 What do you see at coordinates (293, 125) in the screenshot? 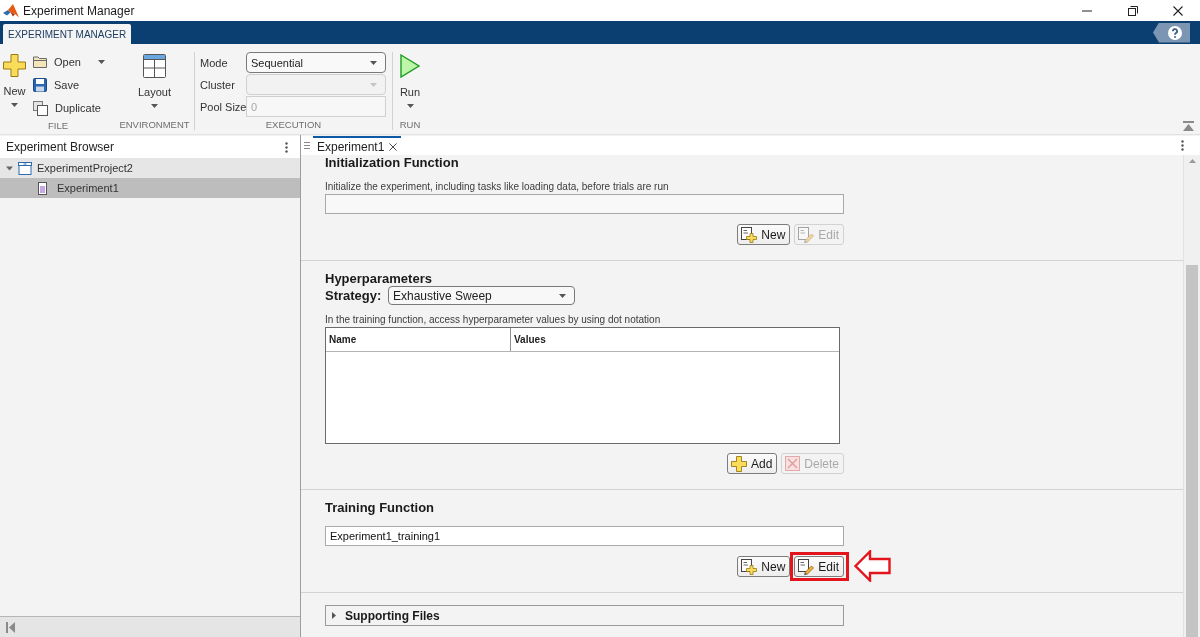
I see `group-label: EXECUTION` at bounding box center [293, 125].